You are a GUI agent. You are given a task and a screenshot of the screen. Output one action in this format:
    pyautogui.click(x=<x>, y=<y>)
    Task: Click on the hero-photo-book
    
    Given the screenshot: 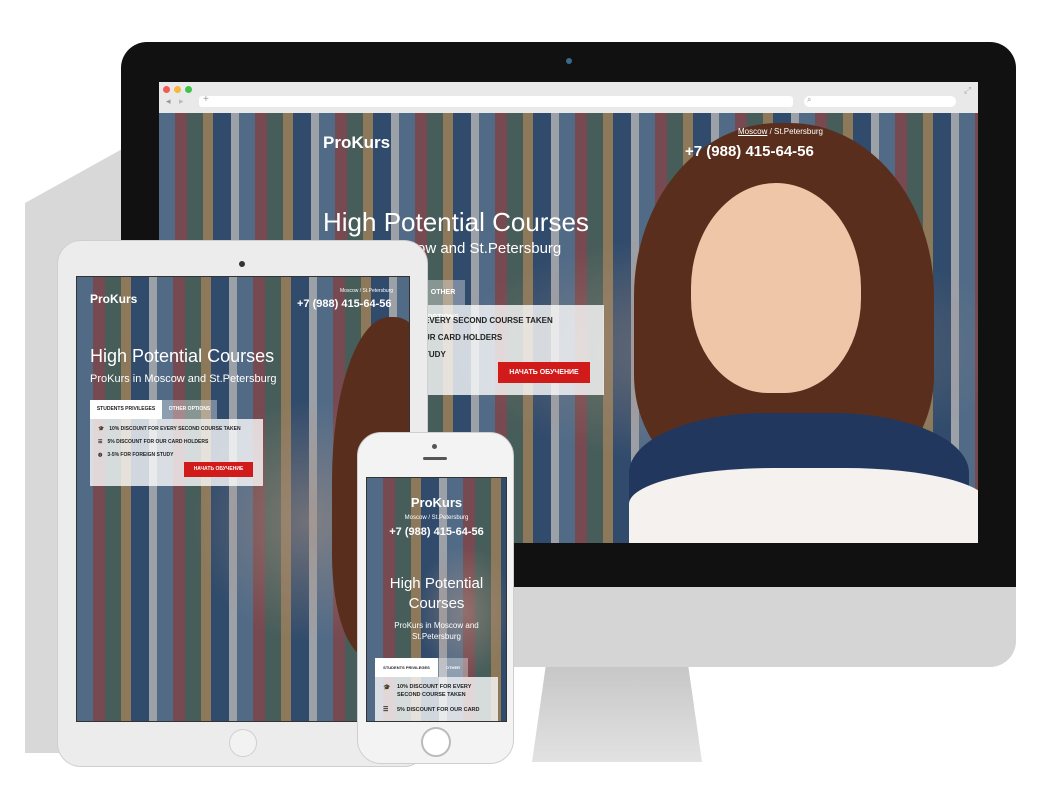 What is the action you would take?
    pyautogui.click(x=803, y=505)
    